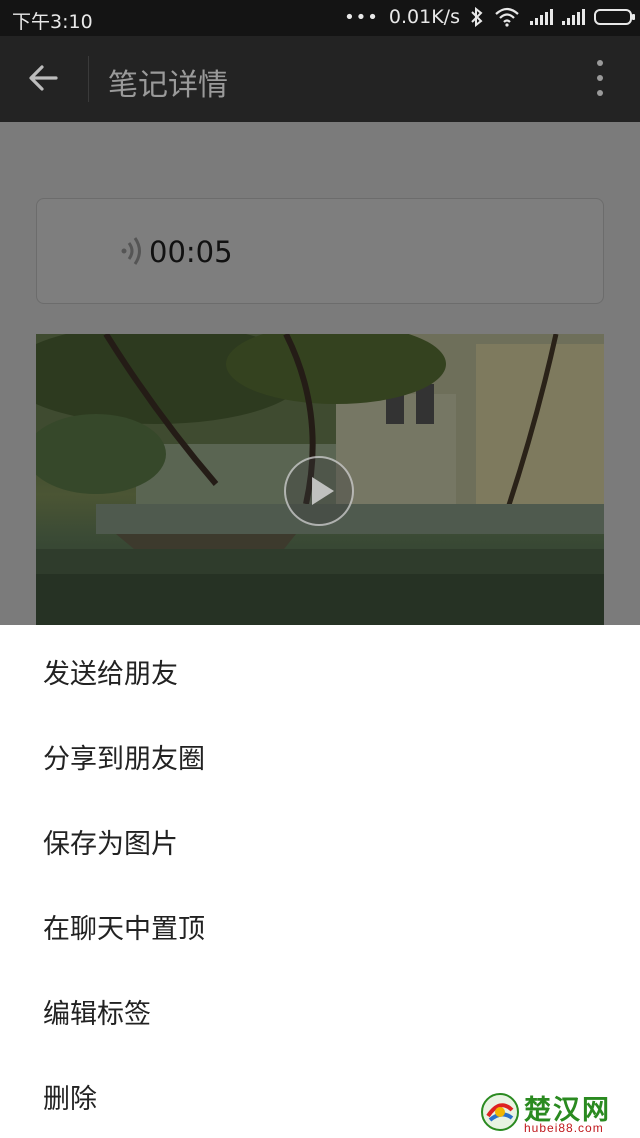  Describe the element at coordinates (168, 85) in the screenshot. I see `page-title: 笔记详情` at that location.